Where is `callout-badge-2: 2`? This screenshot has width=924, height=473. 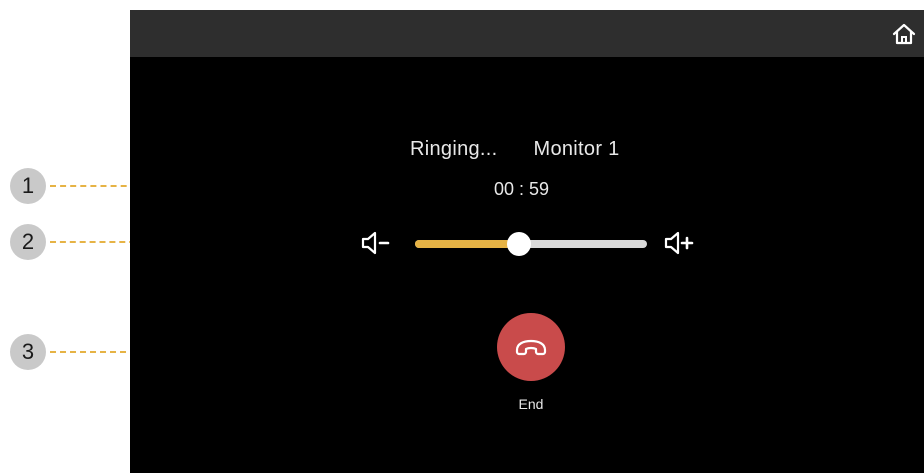
callout-badge-2: 2 is located at coordinates (28, 242).